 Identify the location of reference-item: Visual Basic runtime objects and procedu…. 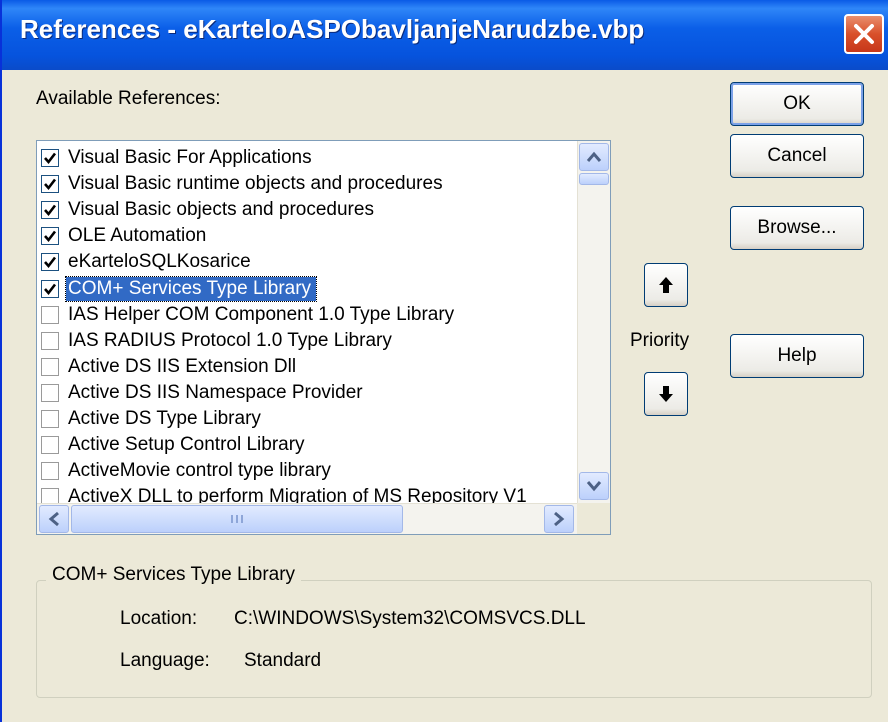
(307, 184).